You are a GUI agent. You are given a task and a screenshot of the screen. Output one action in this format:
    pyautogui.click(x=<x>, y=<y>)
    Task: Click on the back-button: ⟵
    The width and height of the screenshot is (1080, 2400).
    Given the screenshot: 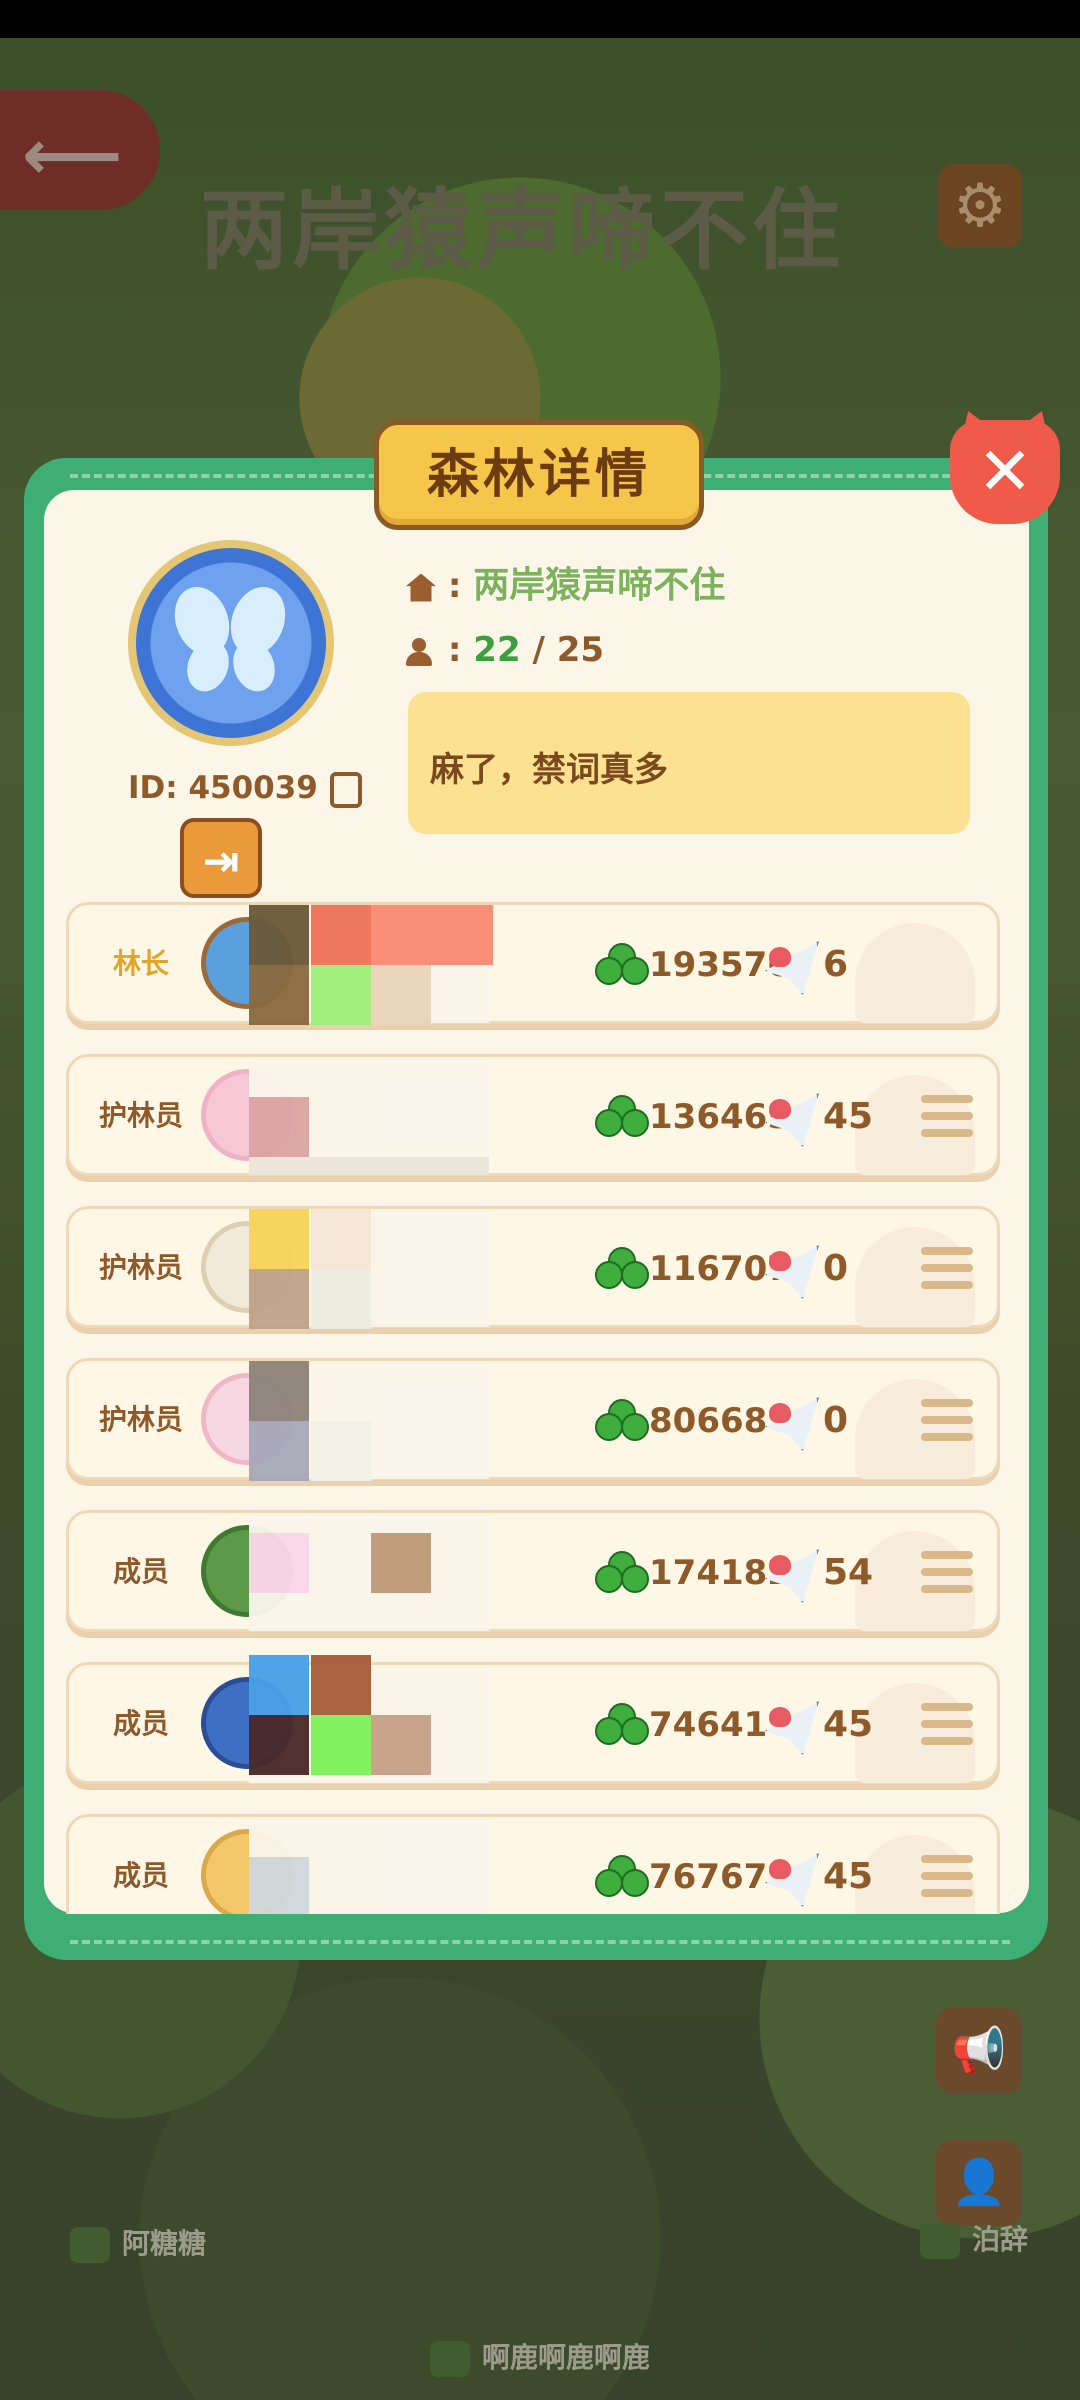 What is the action you would take?
    pyautogui.click(x=80, y=150)
    